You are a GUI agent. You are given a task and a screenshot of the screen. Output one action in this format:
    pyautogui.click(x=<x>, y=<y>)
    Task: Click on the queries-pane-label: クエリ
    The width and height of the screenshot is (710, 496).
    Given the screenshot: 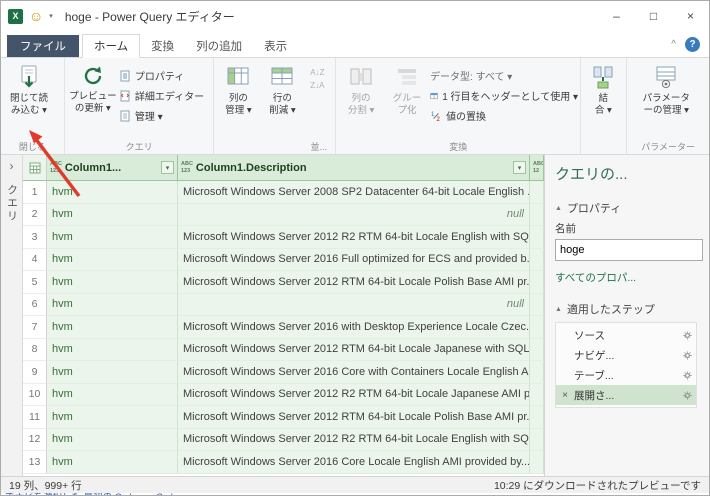 What is the action you would take?
    pyautogui.click(x=12, y=203)
    